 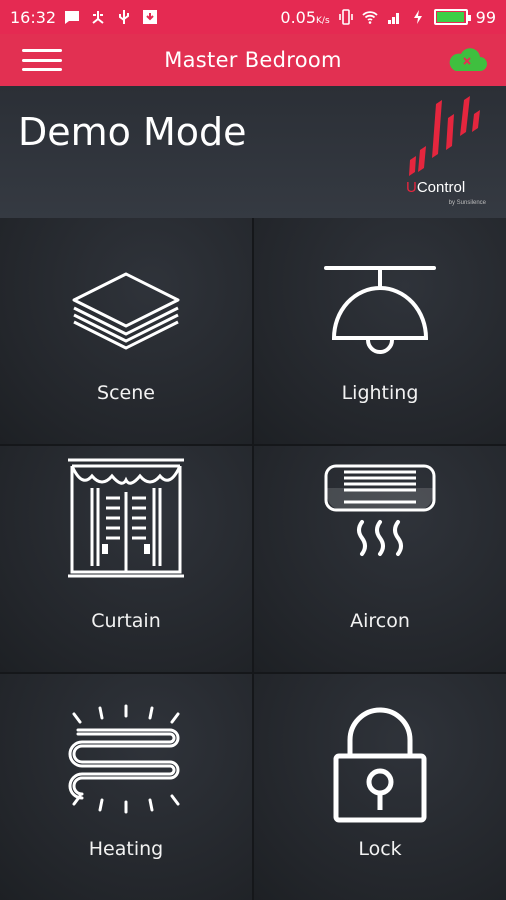 I want to click on ceiling-lamp-icon, so click(x=380, y=310).